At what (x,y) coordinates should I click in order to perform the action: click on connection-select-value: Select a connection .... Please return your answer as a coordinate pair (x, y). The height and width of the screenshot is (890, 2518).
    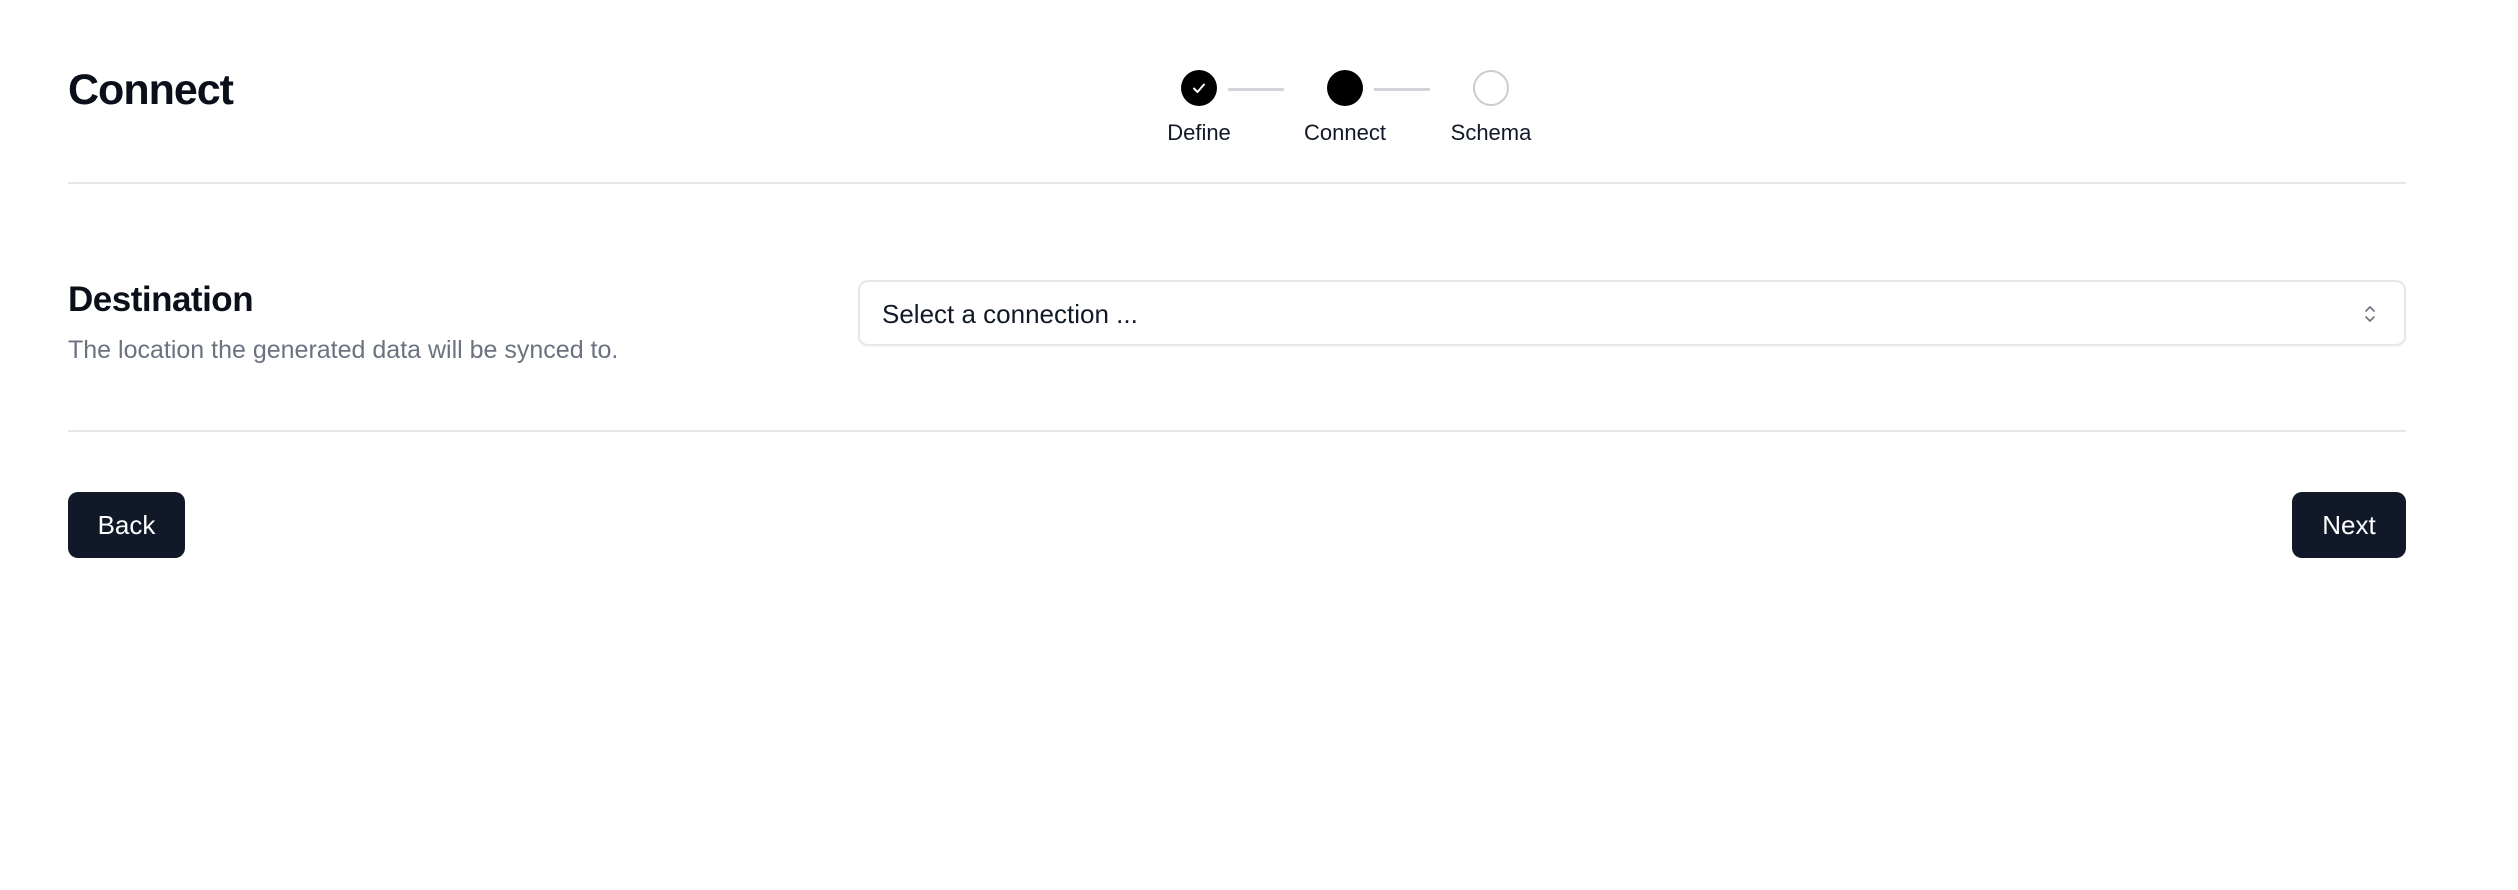
    Looking at the image, I should click on (1010, 314).